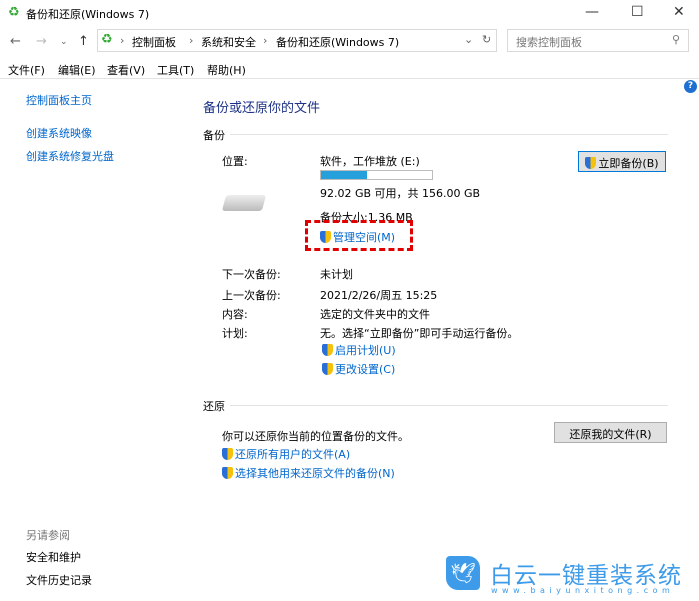  Describe the element at coordinates (26, 70) in the screenshot. I see `menu-file: 文件(F)` at that location.